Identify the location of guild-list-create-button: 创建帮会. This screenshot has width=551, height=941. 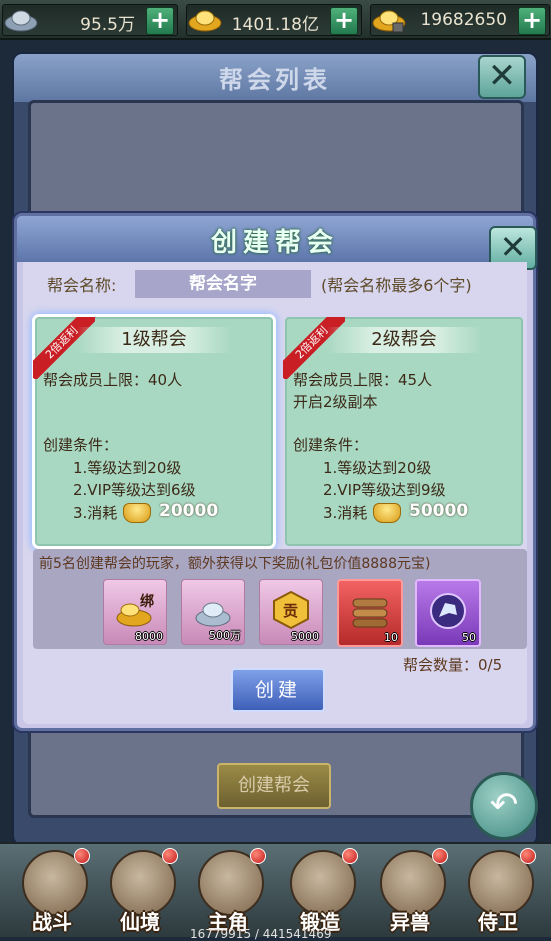
(274, 786).